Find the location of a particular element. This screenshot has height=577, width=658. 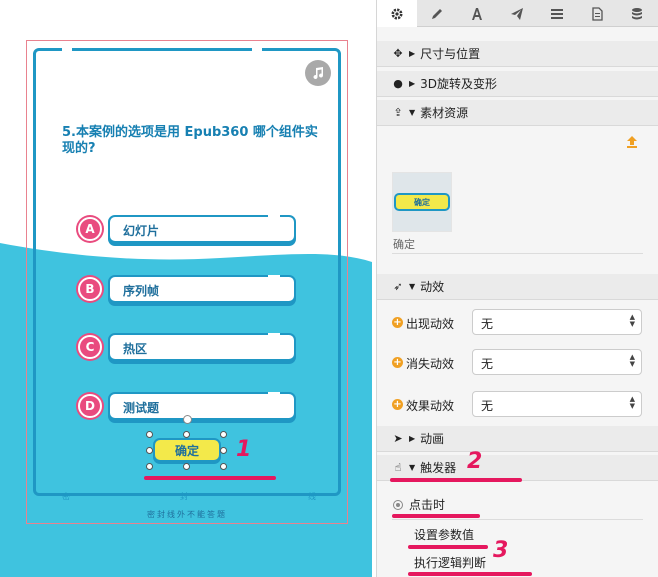

section-title: 动画 is located at coordinates (432, 439).